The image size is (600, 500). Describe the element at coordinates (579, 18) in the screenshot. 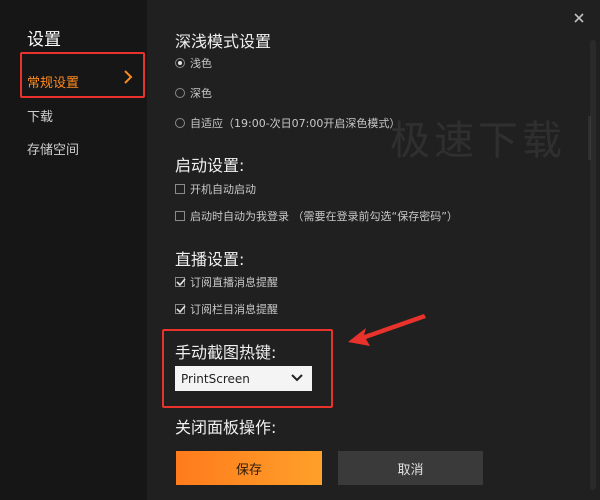

I see `close-icon` at that location.